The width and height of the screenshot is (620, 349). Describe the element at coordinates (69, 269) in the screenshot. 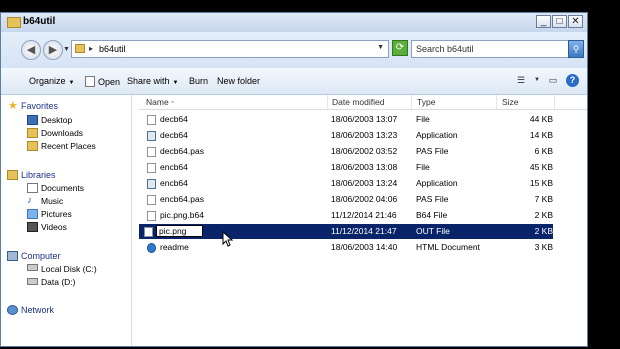

I see `nav-local-disk: Local Disk (C:)` at that location.